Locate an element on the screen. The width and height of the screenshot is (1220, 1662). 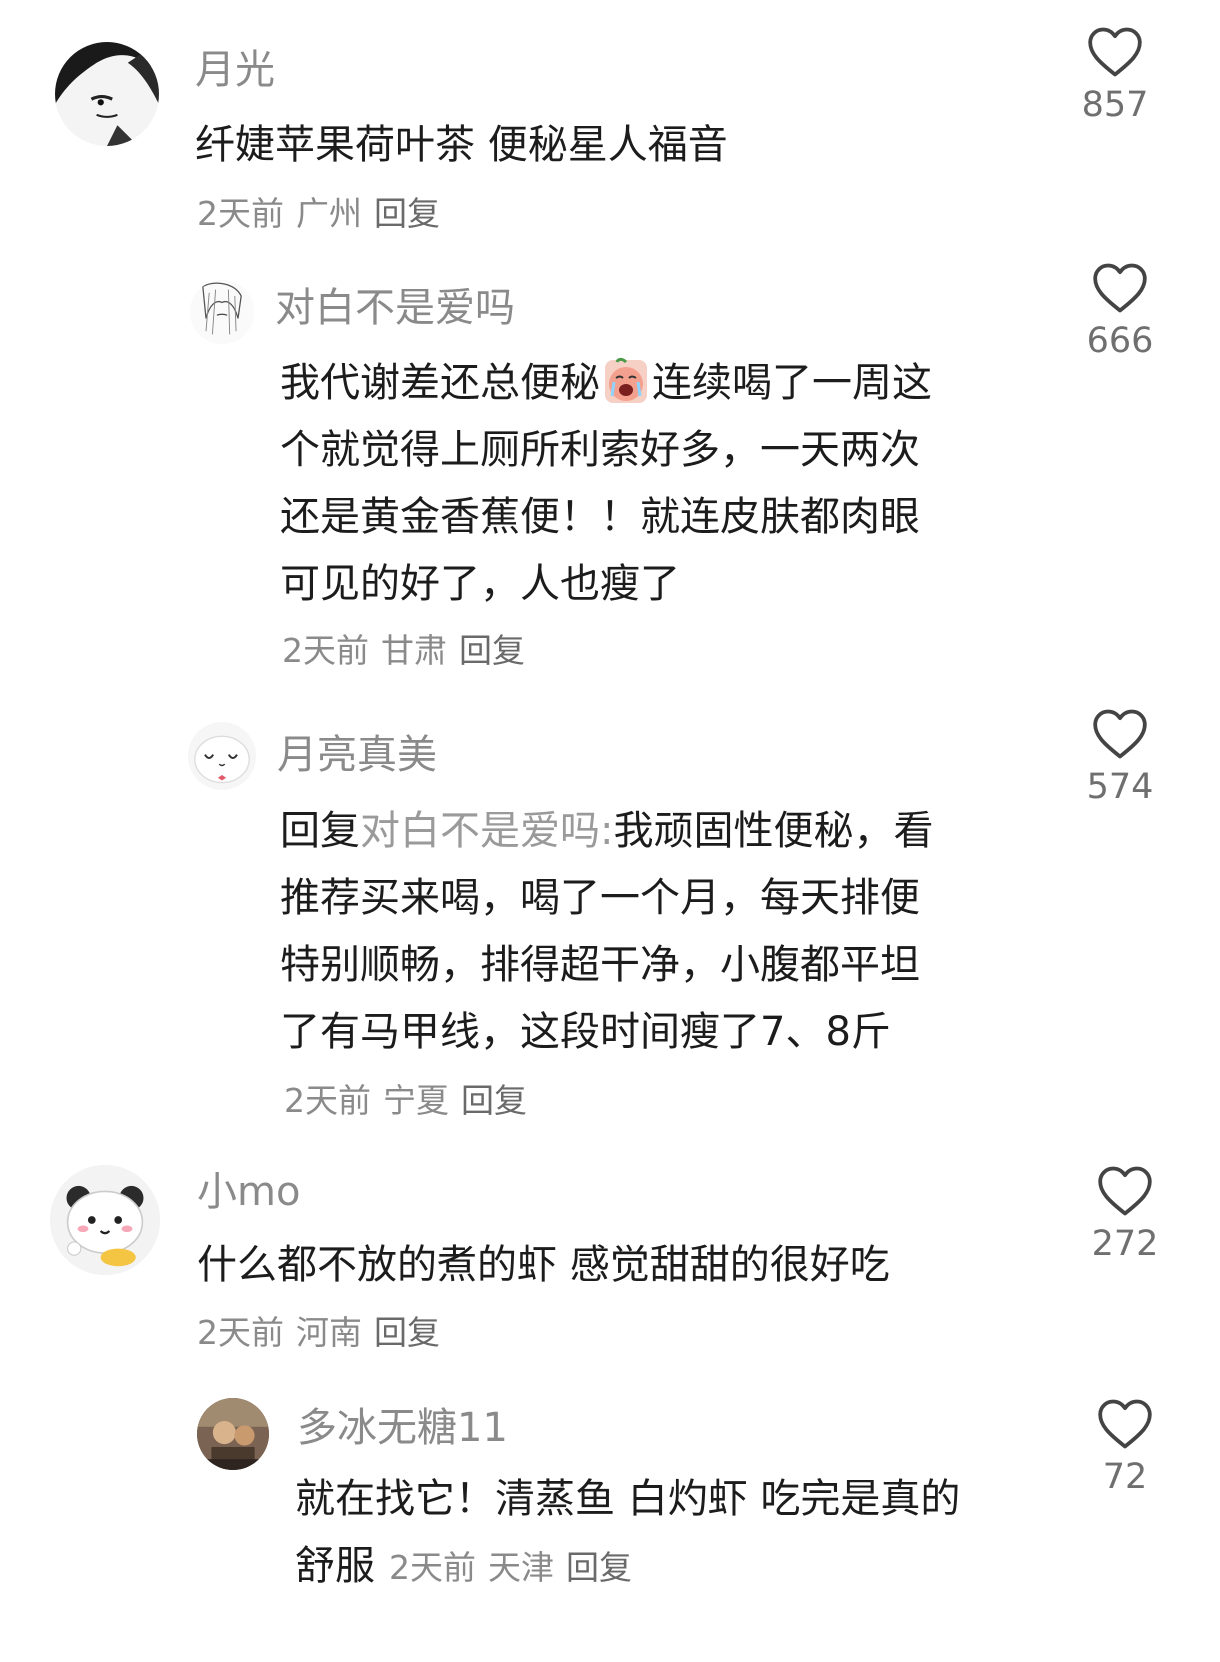
comment-text-line: 就在找它！清蒸鱼 白灼虾 吃完是真的 is located at coordinates (628, 1499).